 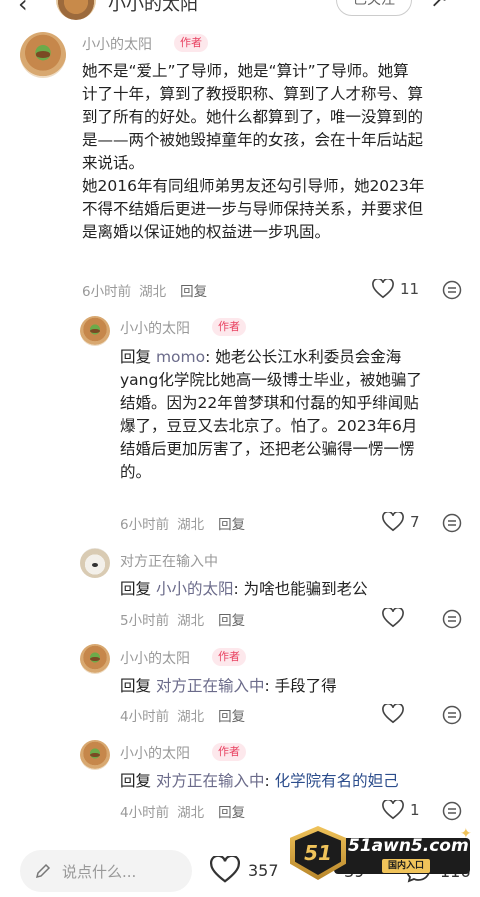 What do you see at coordinates (117, 44) in the screenshot?
I see `comment-author: 小小的太阳` at bounding box center [117, 44].